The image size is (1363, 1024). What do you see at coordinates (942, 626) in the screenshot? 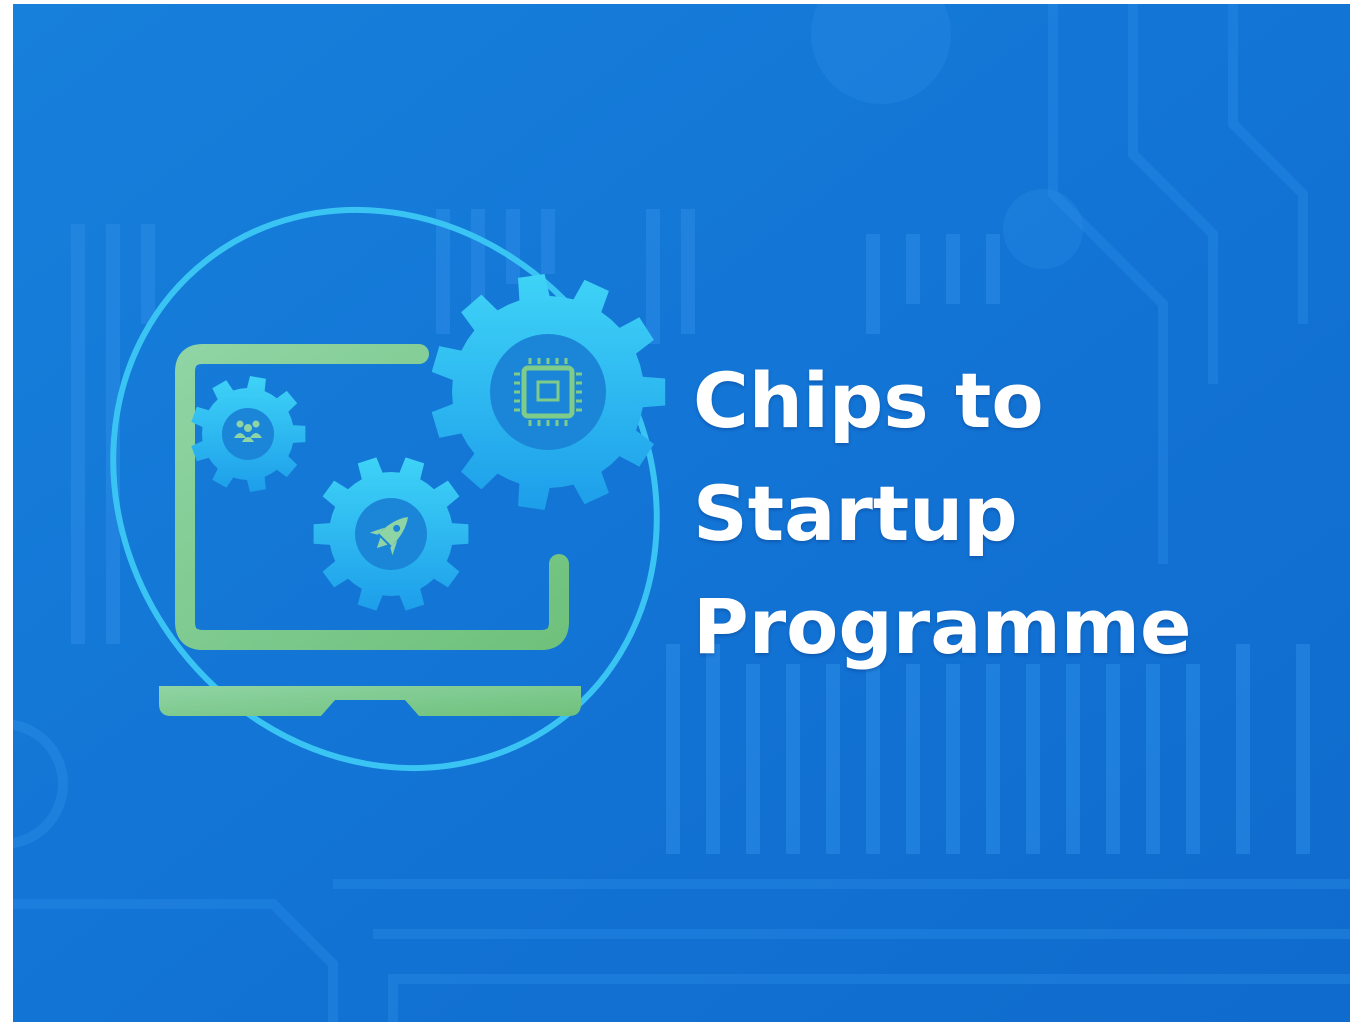
I see `title-line-3: Programme` at bounding box center [942, 626].